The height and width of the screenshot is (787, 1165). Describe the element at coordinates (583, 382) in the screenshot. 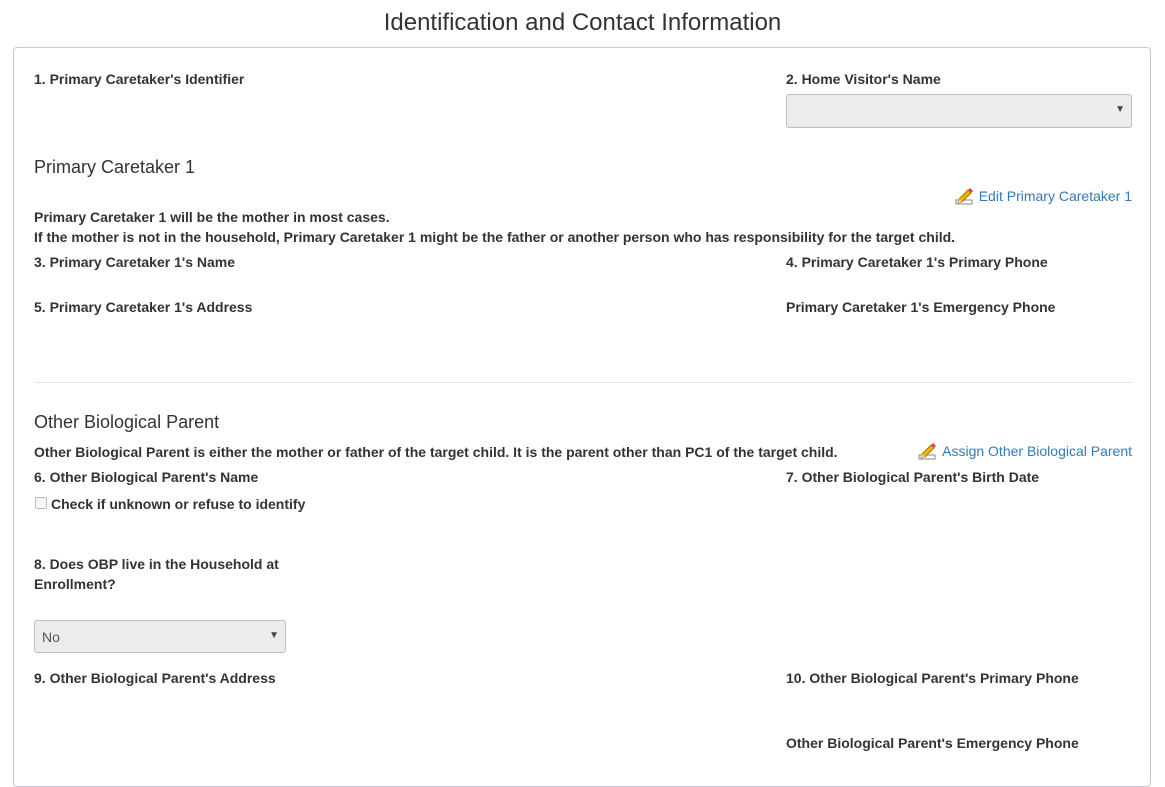

I see `section-divider` at that location.